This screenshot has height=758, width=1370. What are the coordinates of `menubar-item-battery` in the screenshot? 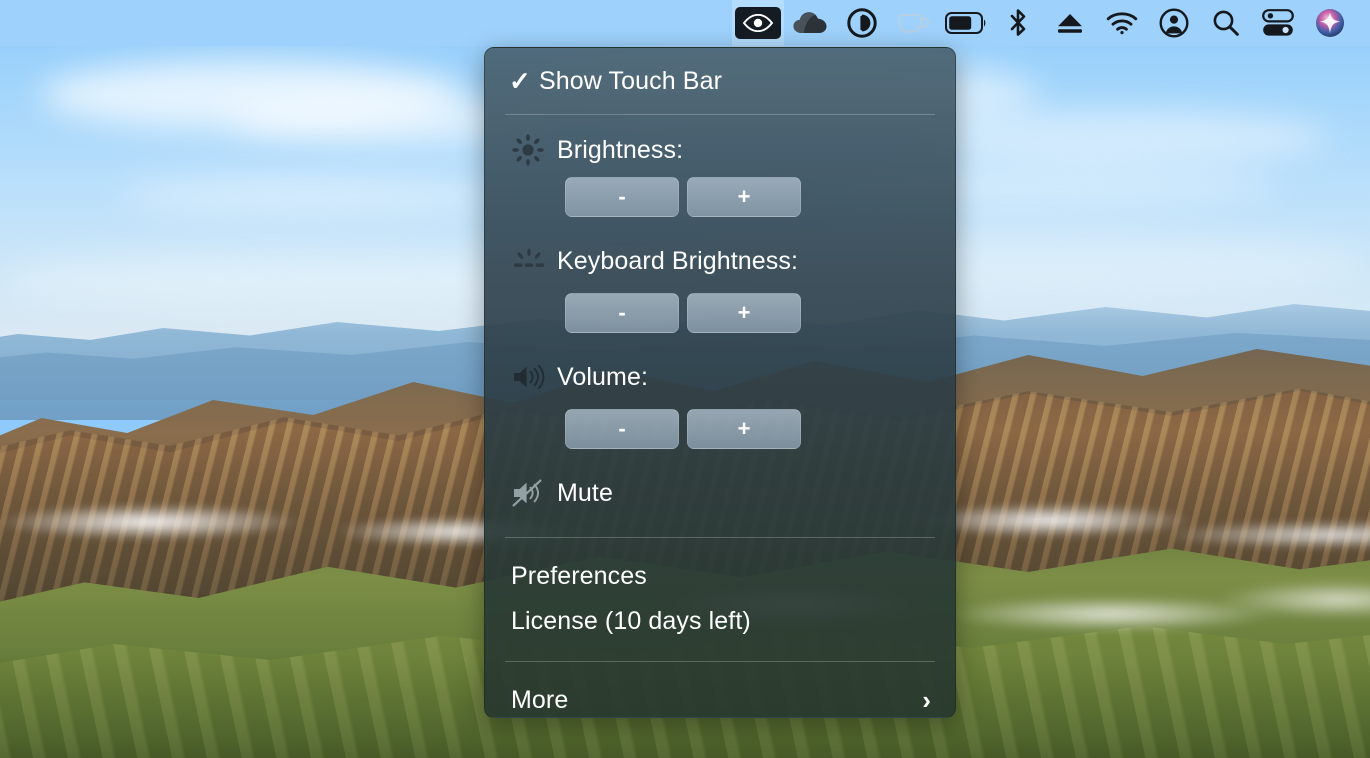 It's located at (966, 23).